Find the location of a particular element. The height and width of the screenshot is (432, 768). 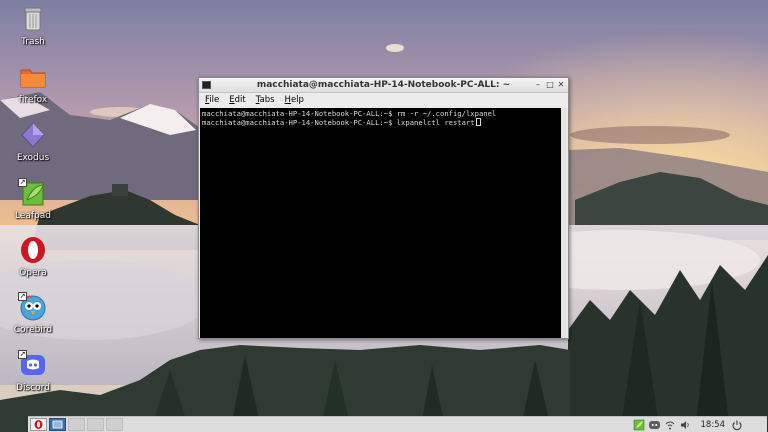

taskbar-desktop-launcher is located at coordinates (57, 424).